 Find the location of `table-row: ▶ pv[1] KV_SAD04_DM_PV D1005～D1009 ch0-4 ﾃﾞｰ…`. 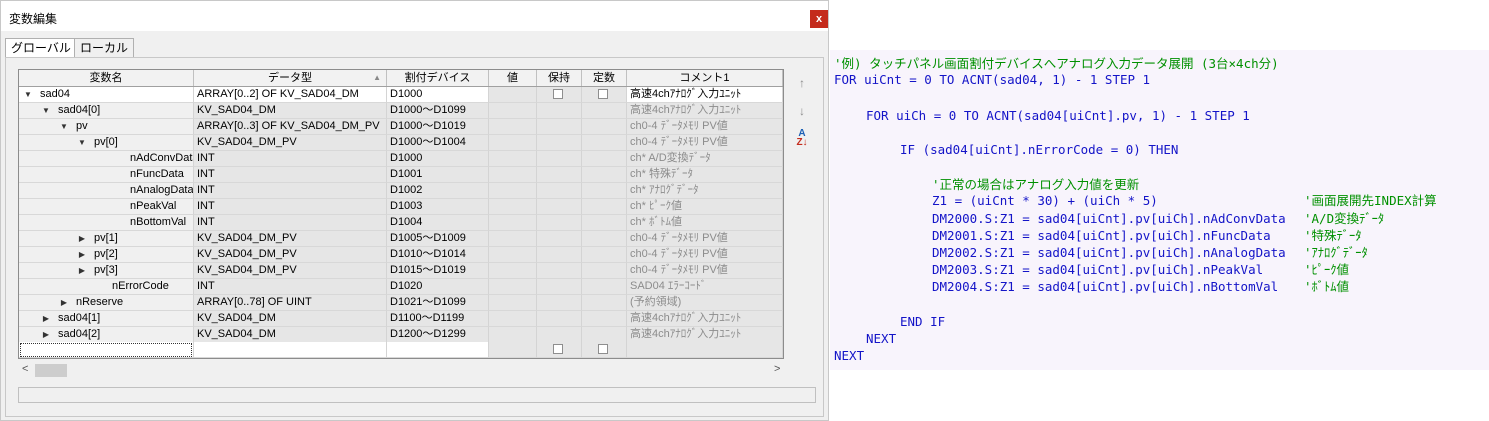

table-row: ▶ pv[1] KV_SAD04_DM_PV D1005～D1009 ch0-4 ﾃﾞｰ… is located at coordinates (401, 239).